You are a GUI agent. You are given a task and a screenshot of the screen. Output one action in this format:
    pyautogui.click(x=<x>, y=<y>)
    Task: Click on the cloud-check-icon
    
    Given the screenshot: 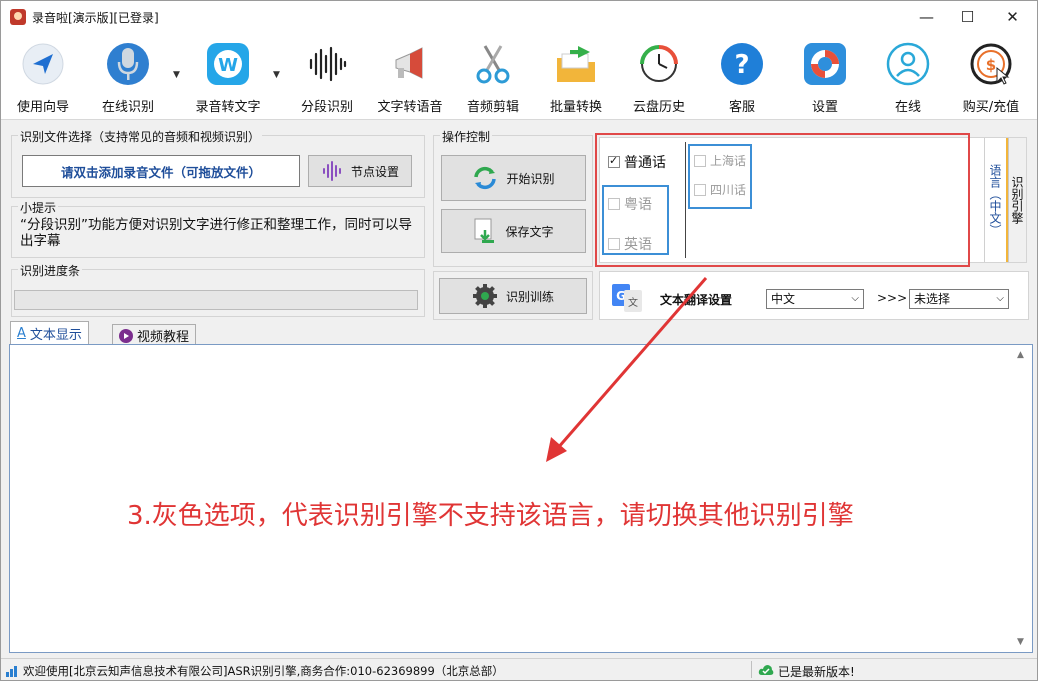 What is the action you would take?
    pyautogui.click(x=766, y=670)
    